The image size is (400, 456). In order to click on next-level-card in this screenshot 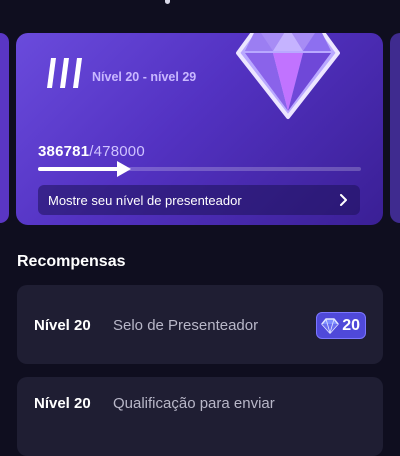, I will do `click(395, 128)`.